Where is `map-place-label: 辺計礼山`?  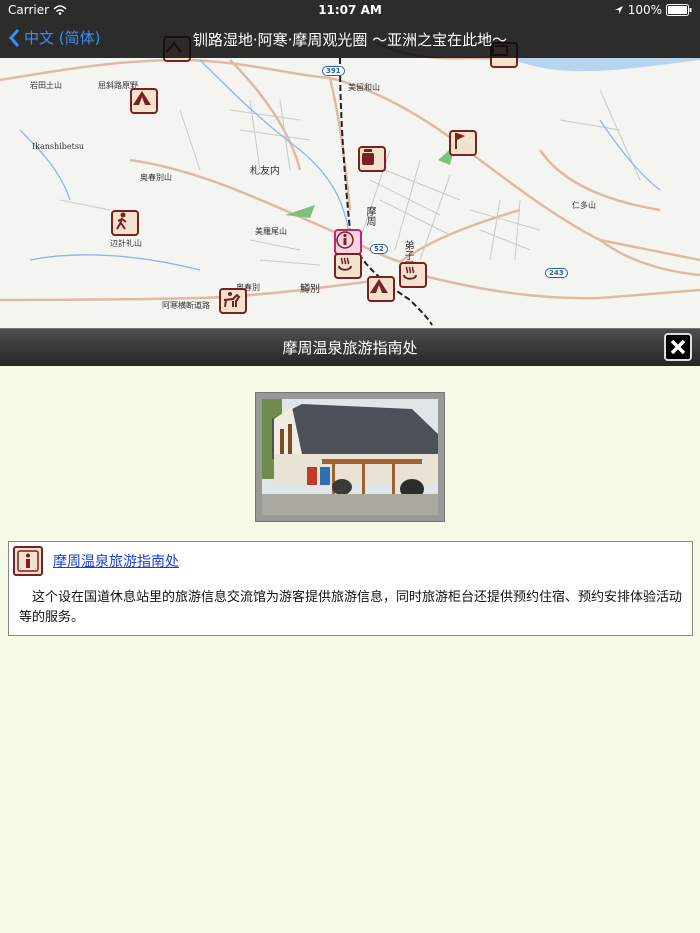
map-place-label: 辺計礼山 is located at coordinates (126, 243).